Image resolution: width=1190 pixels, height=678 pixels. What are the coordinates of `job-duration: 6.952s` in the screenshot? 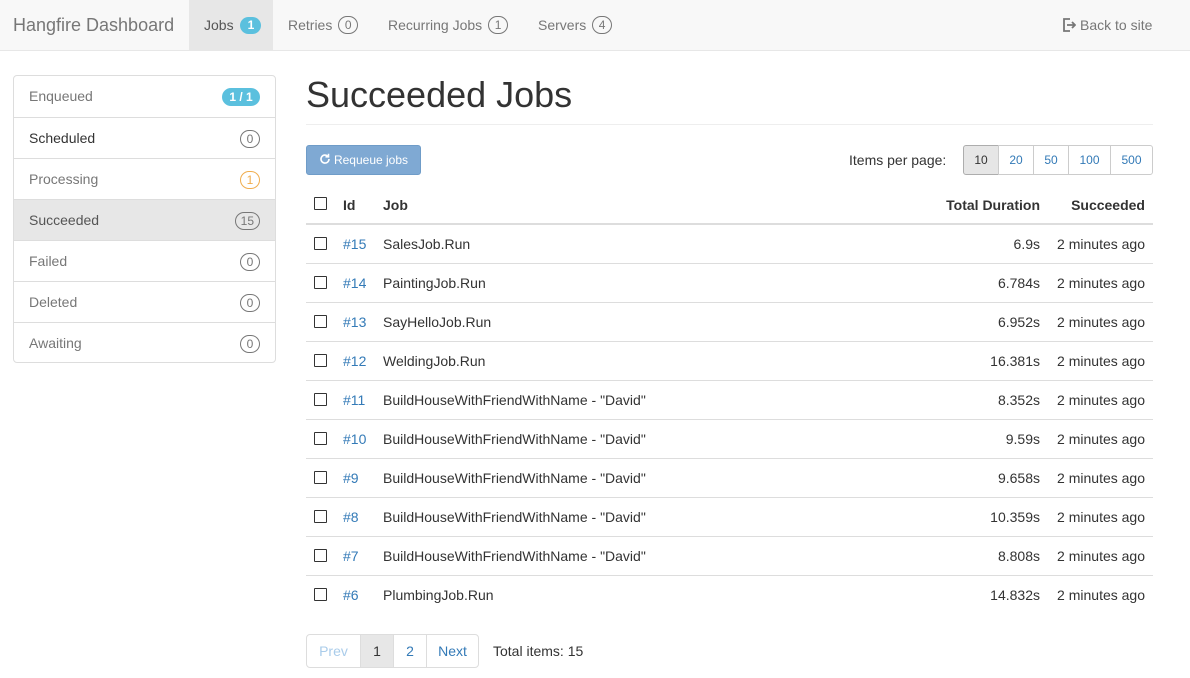 It's located at (1018, 322).